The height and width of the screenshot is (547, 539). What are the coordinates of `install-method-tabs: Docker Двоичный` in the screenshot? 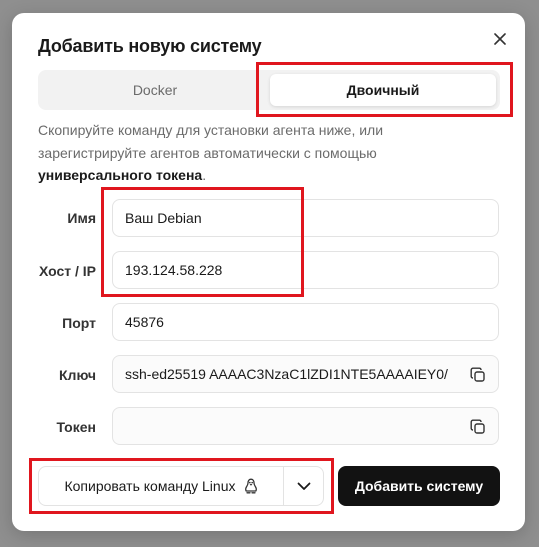 It's located at (269, 90).